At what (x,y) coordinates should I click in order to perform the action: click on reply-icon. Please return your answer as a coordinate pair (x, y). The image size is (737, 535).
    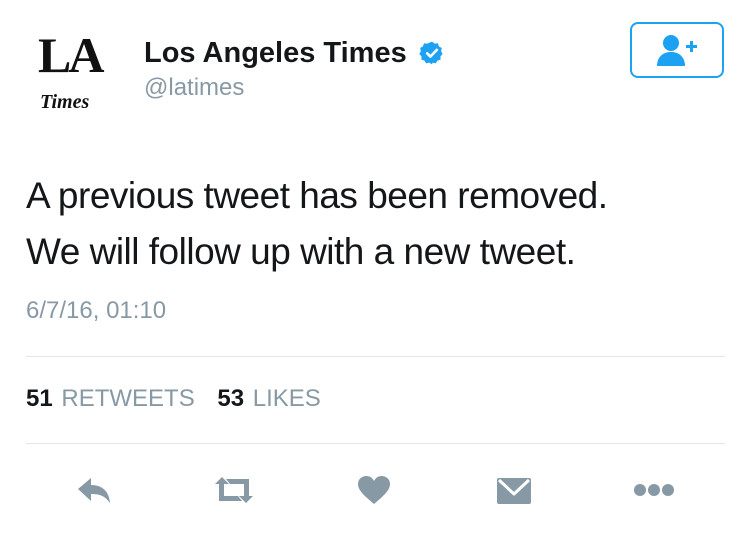
    Looking at the image, I should click on (94, 490).